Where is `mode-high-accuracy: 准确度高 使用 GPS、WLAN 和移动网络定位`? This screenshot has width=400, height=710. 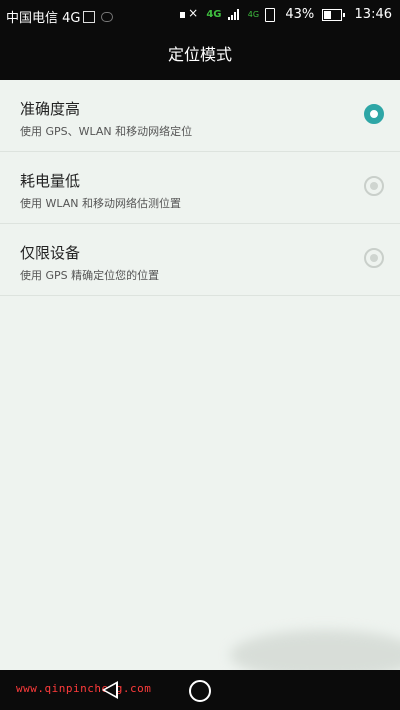 mode-high-accuracy: 准确度高 使用 GPS、WLAN 和移动网络定位 is located at coordinates (200, 116).